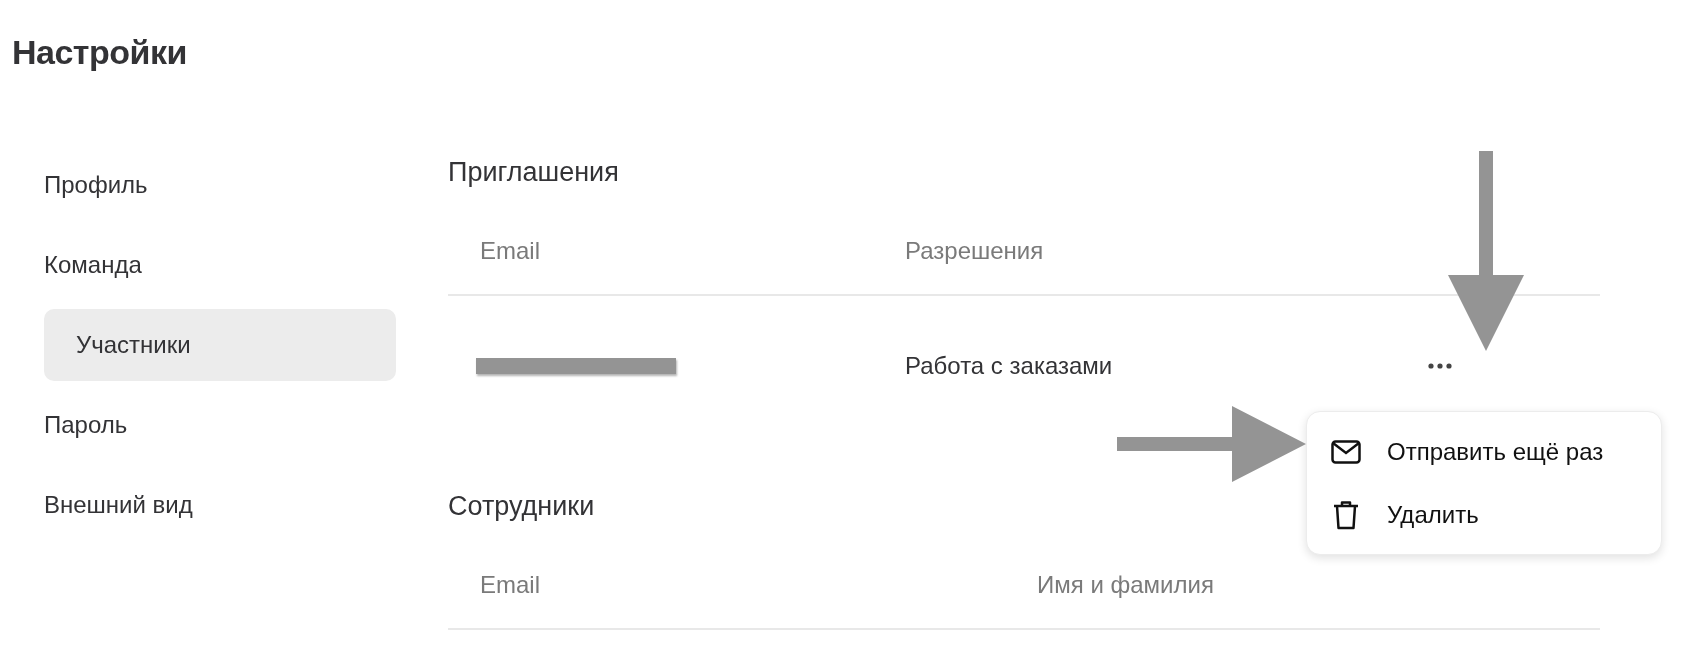  I want to click on table-cell-text: Работа с заказами, so click(1009, 366).